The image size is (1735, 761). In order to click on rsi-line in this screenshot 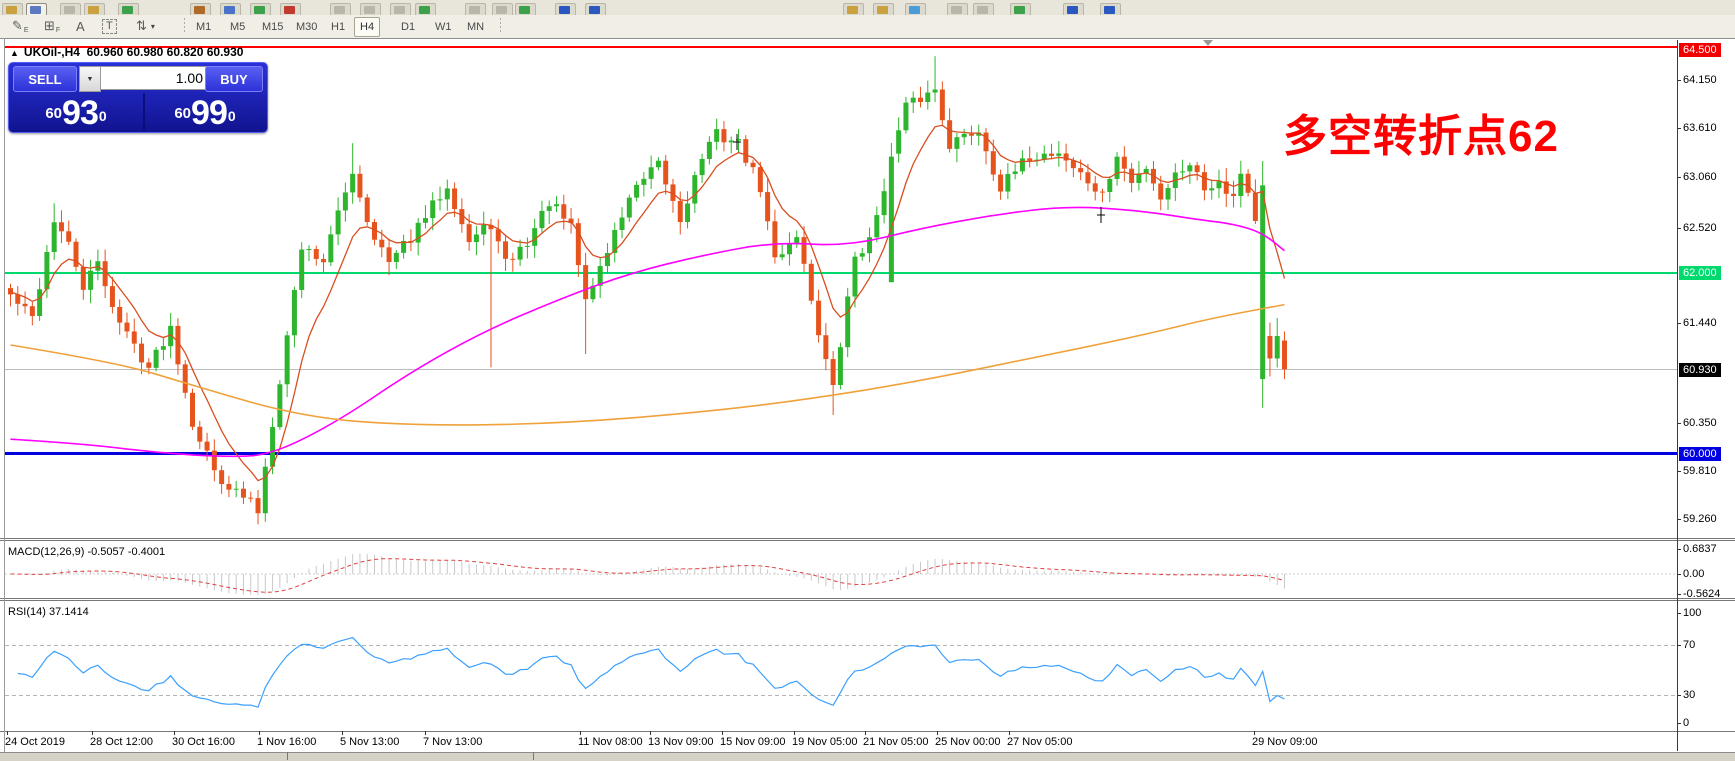, I will do `click(651, 672)`.